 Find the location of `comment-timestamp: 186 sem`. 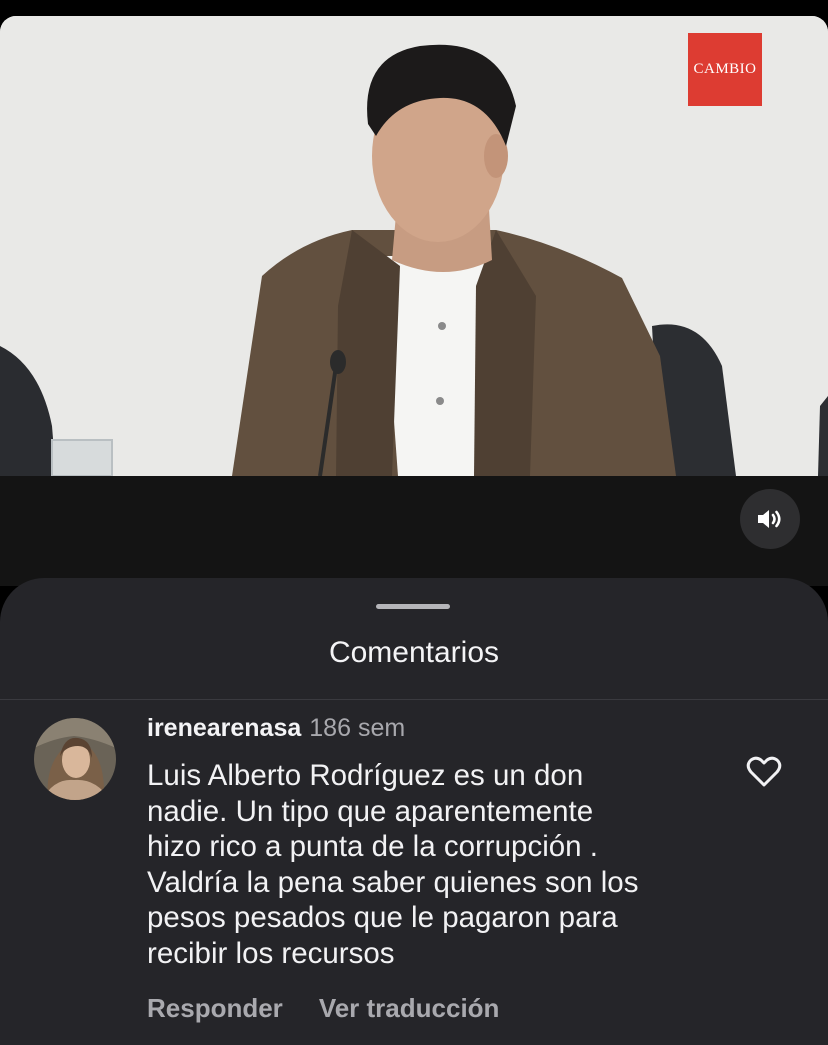

comment-timestamp: 186 sem is located at coordinates (357, 728).